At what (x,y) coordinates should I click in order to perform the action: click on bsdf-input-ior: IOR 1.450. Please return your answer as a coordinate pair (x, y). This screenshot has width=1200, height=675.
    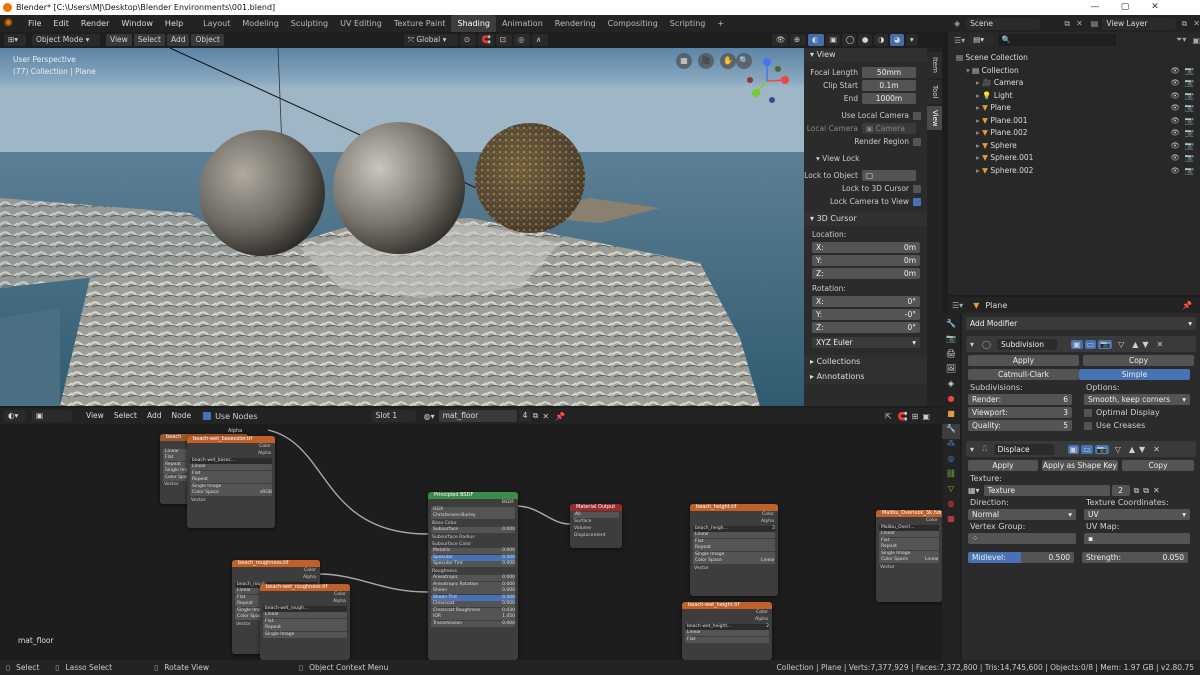
    Looking at the image, I should click on (473, 617).